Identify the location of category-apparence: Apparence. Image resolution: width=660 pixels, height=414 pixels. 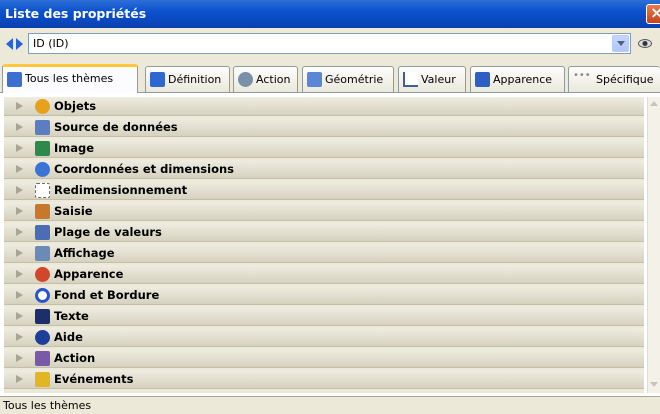
(324, 274).